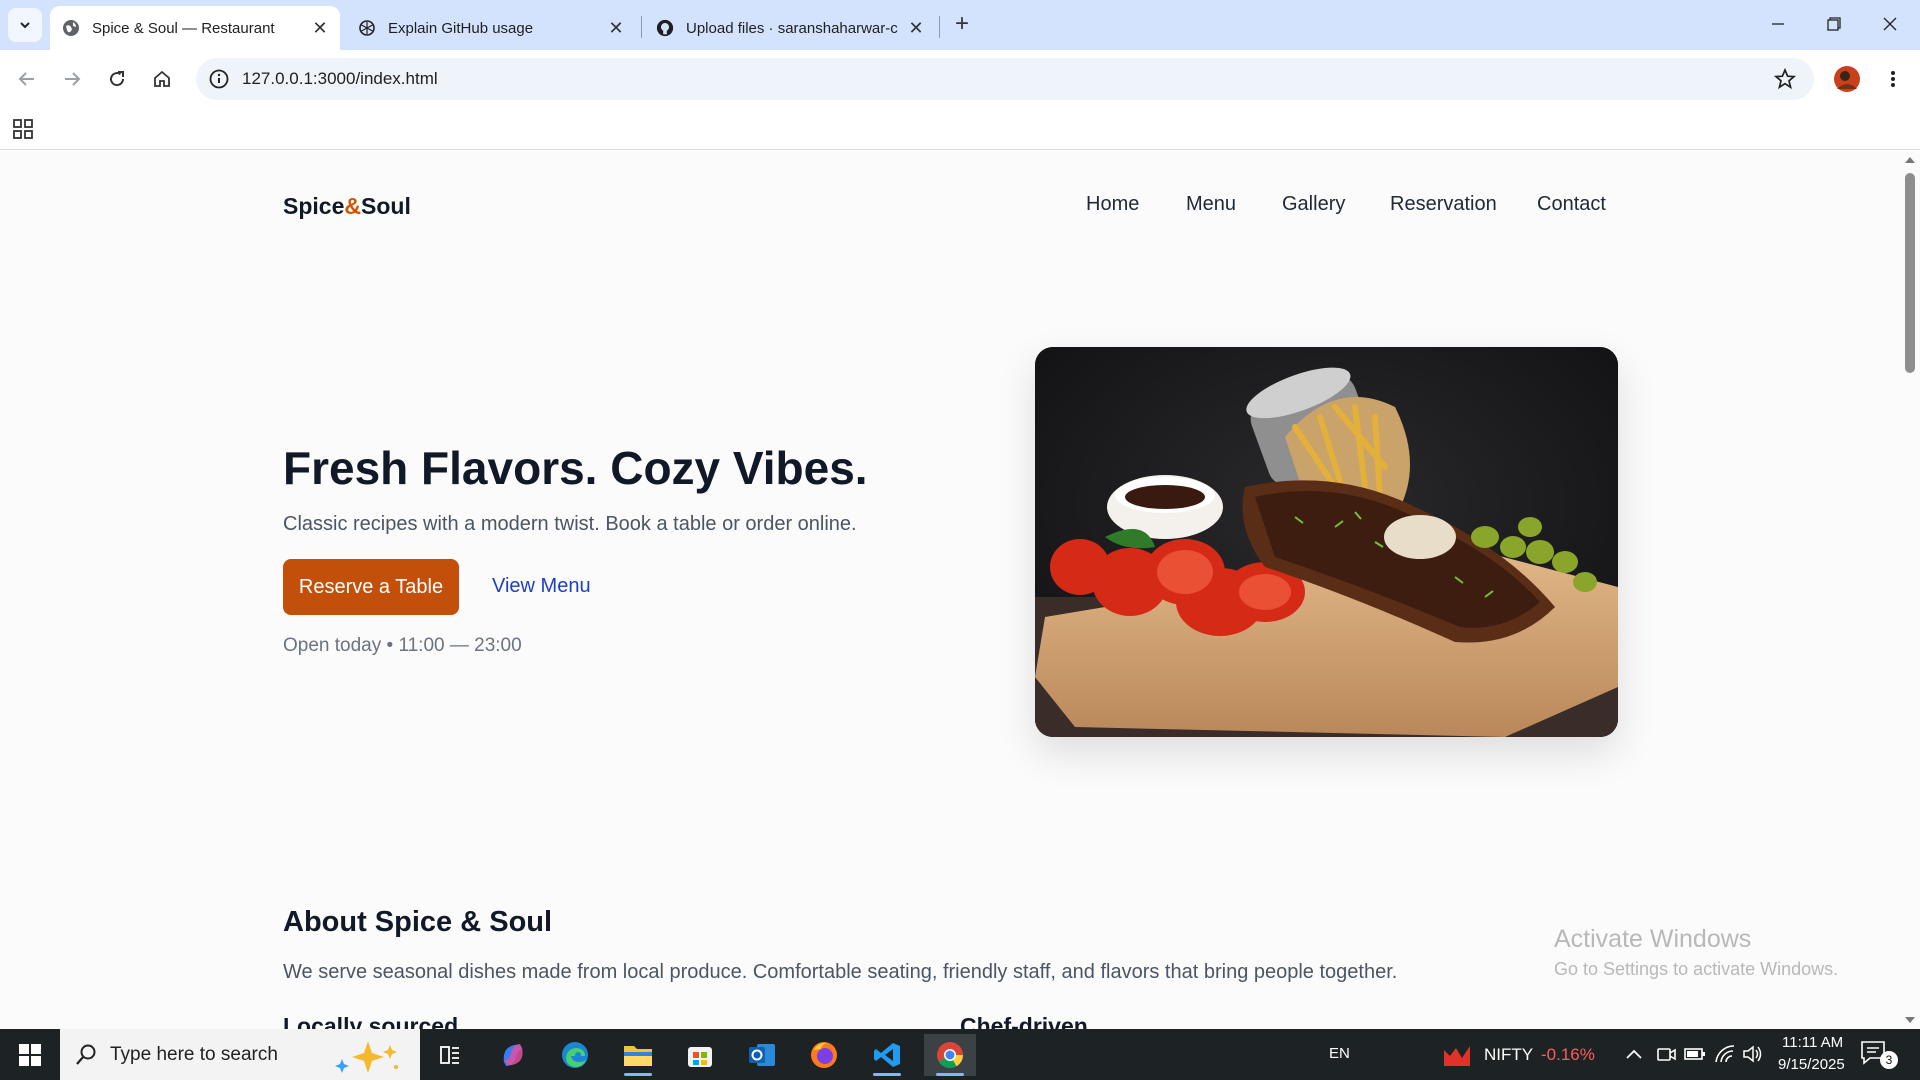  I want to click on chrome-button, so click(950, 1055).